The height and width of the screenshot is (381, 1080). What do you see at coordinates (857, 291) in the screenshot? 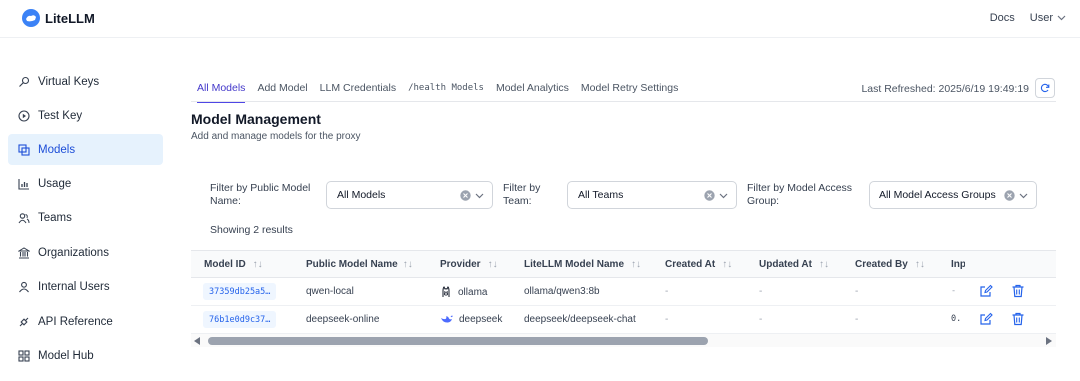
I see `created-by: -` at bounding box center [857, 291].